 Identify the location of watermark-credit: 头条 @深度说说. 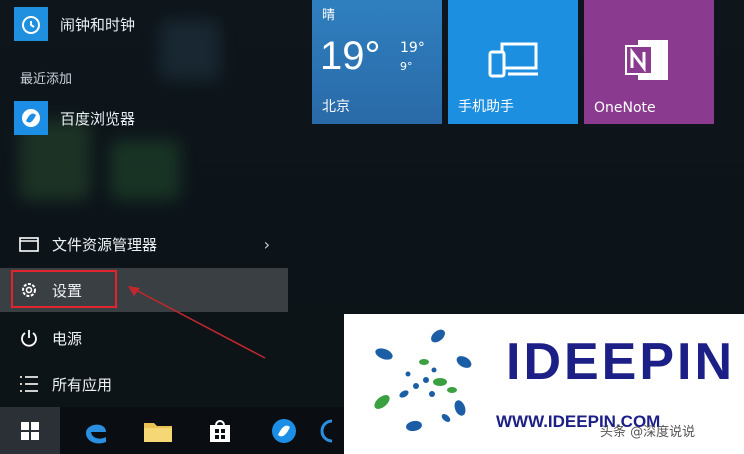
(648, 432).